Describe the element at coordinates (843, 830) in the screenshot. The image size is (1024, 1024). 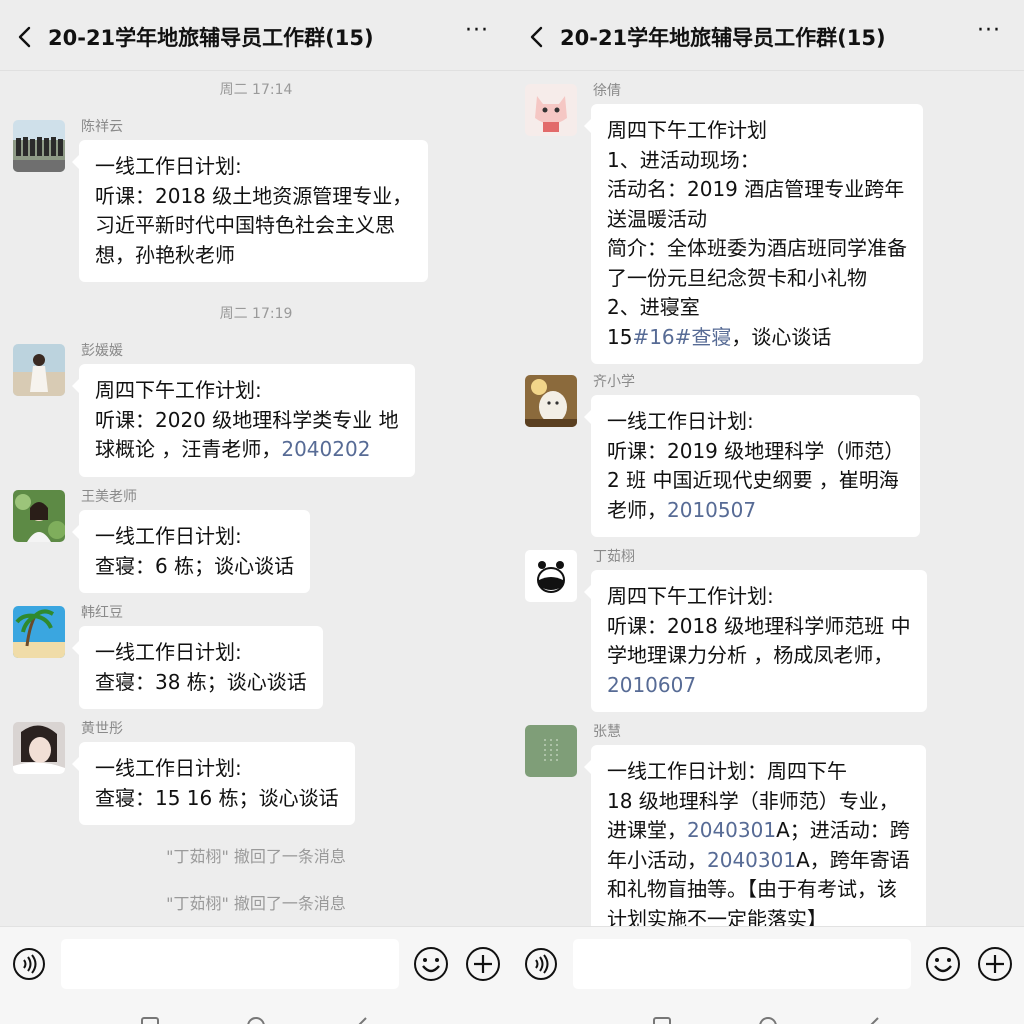
I see `message-text: A；进活动：跨` at that location.